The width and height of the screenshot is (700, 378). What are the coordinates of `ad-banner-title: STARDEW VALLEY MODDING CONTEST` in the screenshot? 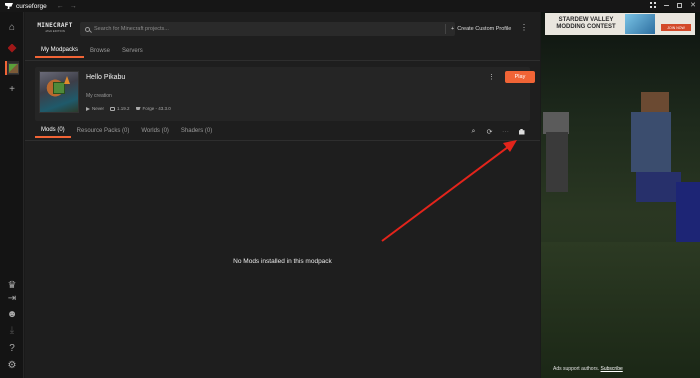 It's located at (586, 23).